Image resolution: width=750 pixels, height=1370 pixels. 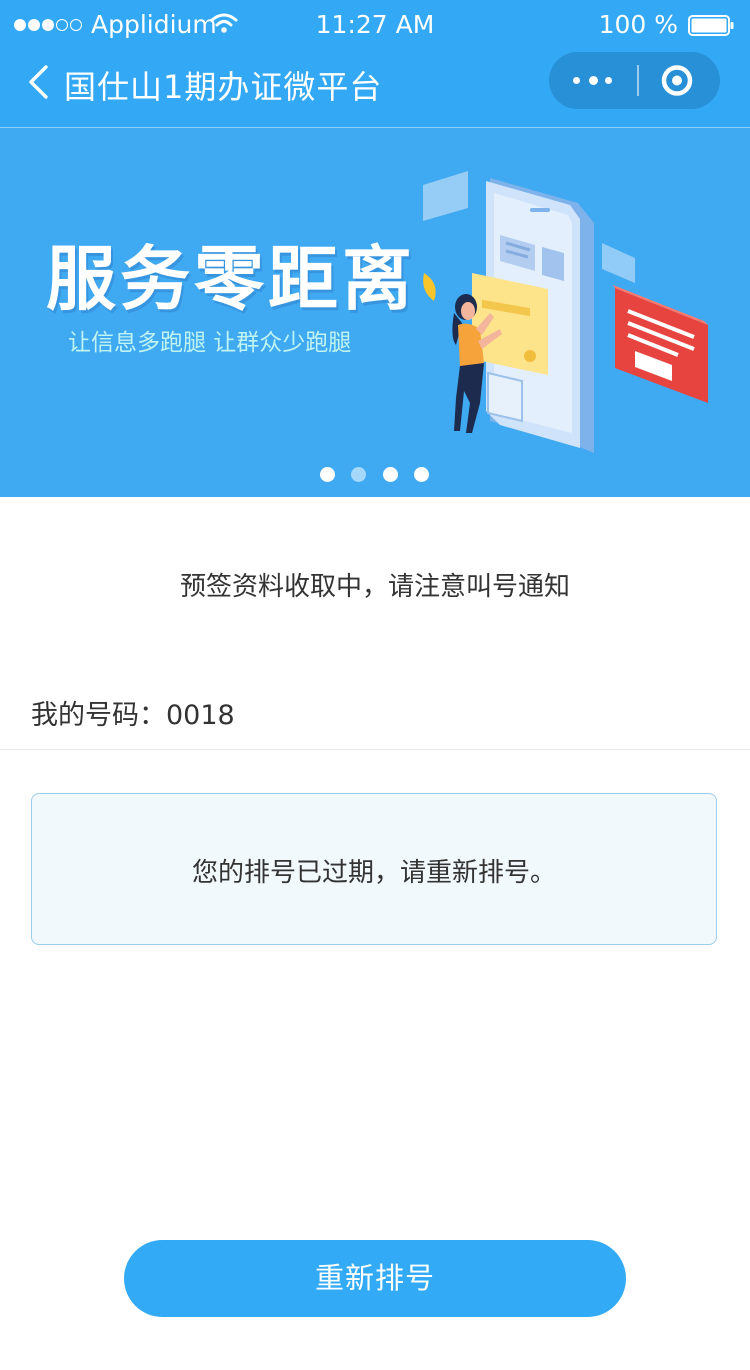 I want to click on nav-bar: 国仕山1期办证微平台, so click(x=375, y=90).